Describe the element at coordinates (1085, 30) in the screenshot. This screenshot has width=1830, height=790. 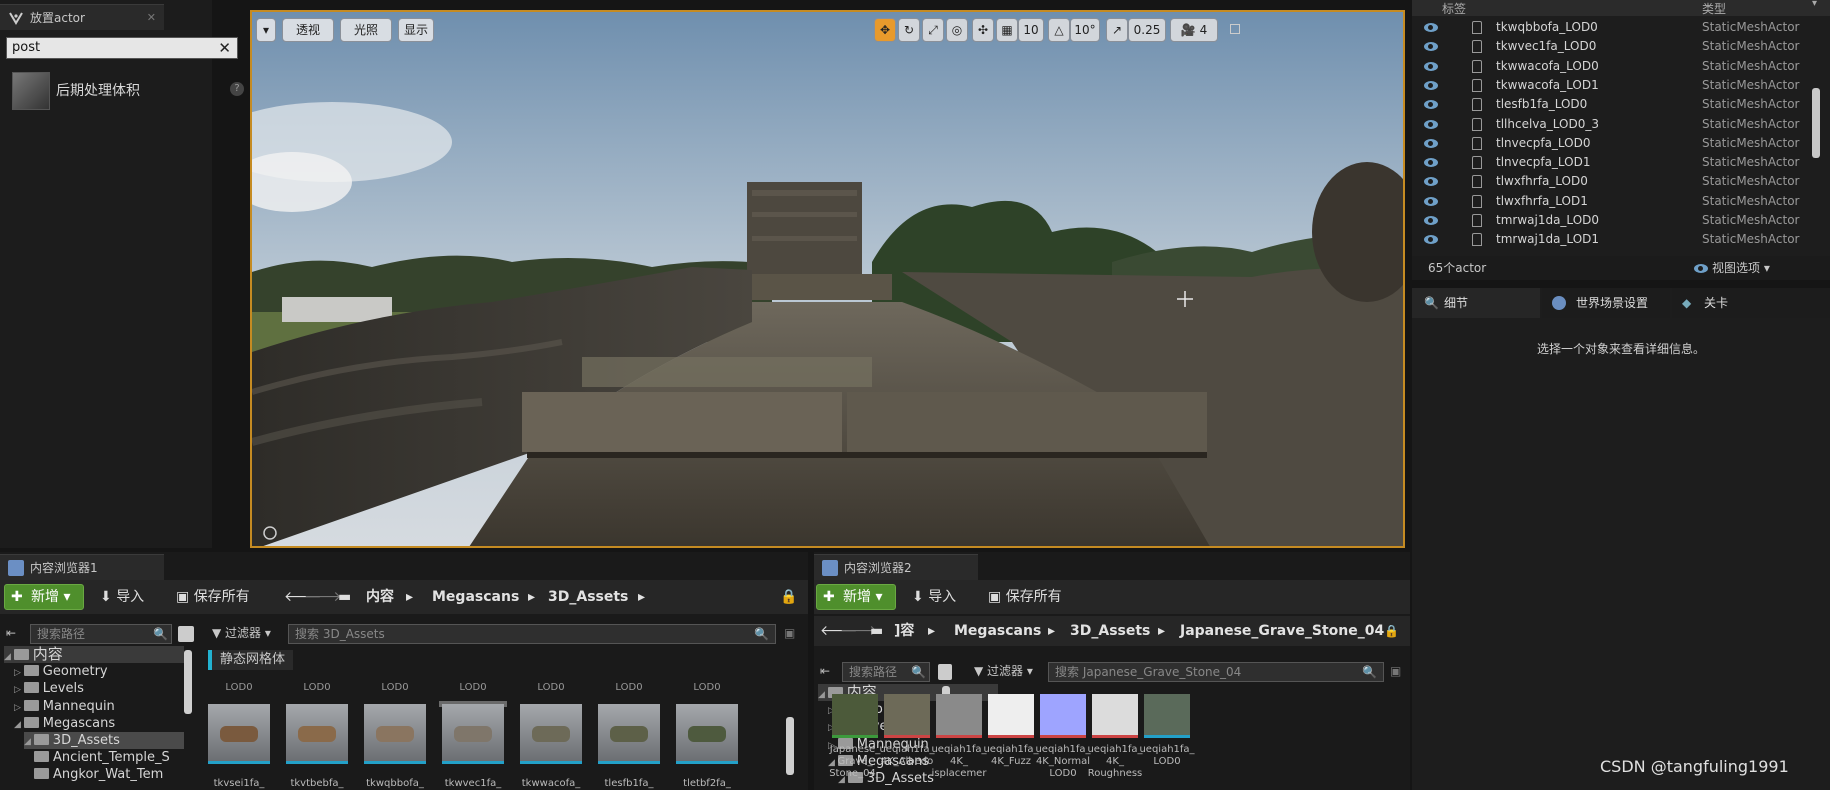
I see `rotation-snap-value: 10°` at that location.